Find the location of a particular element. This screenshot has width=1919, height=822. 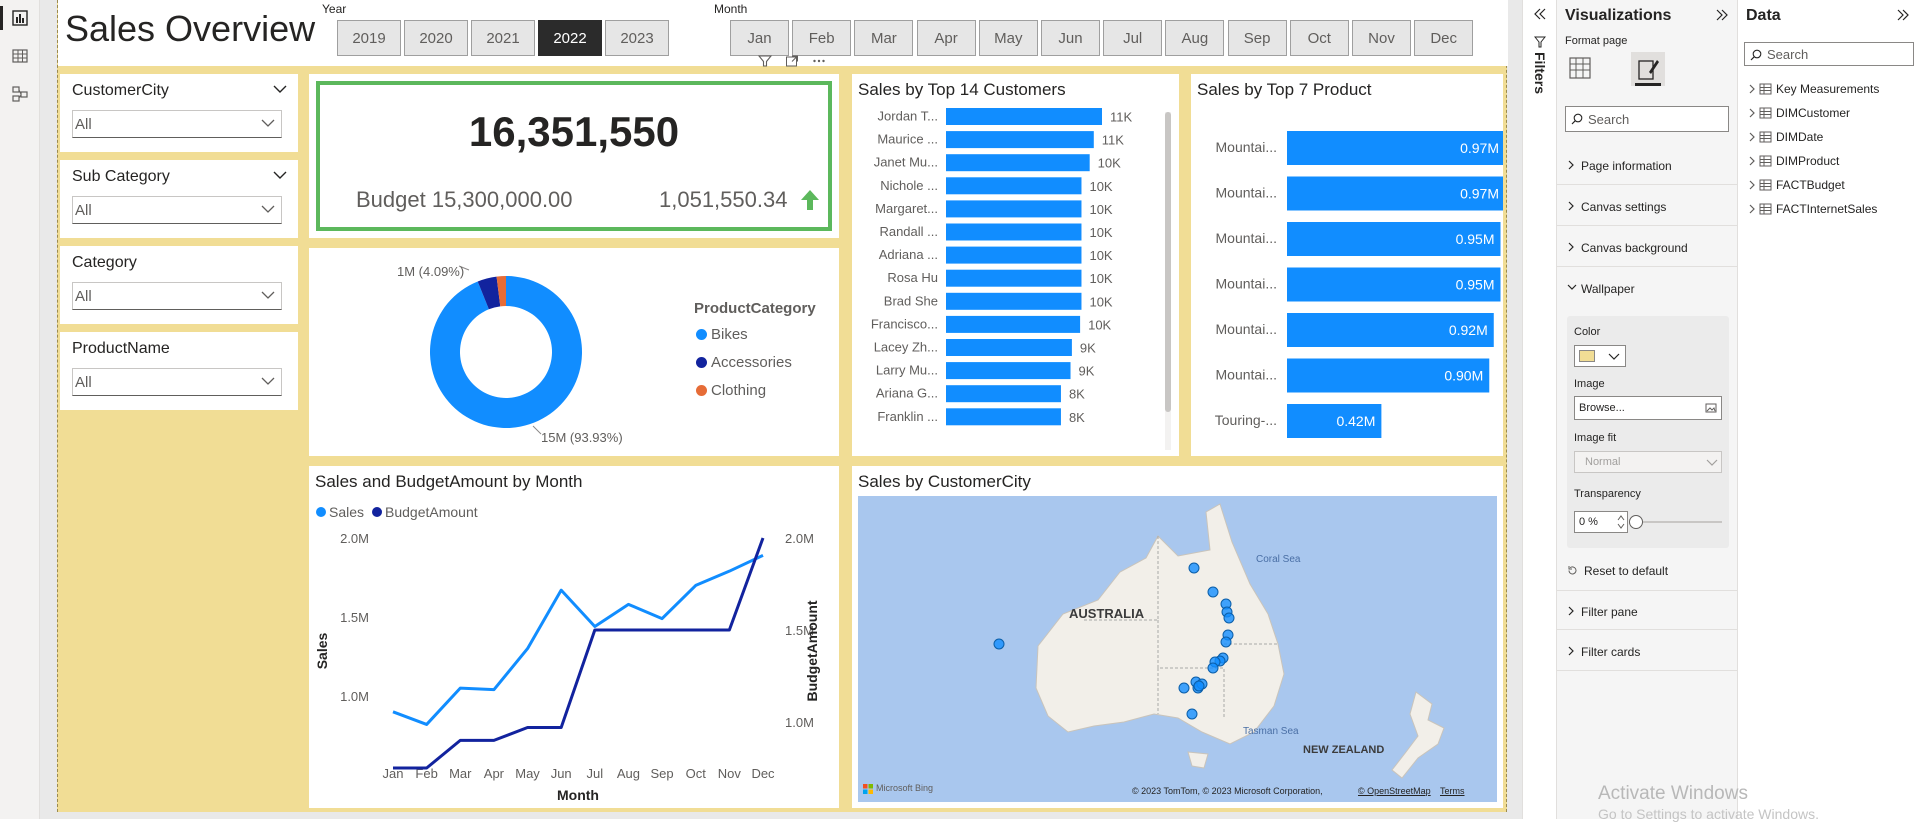

viz-search-input: Search is located at coordinates (1647, 119).